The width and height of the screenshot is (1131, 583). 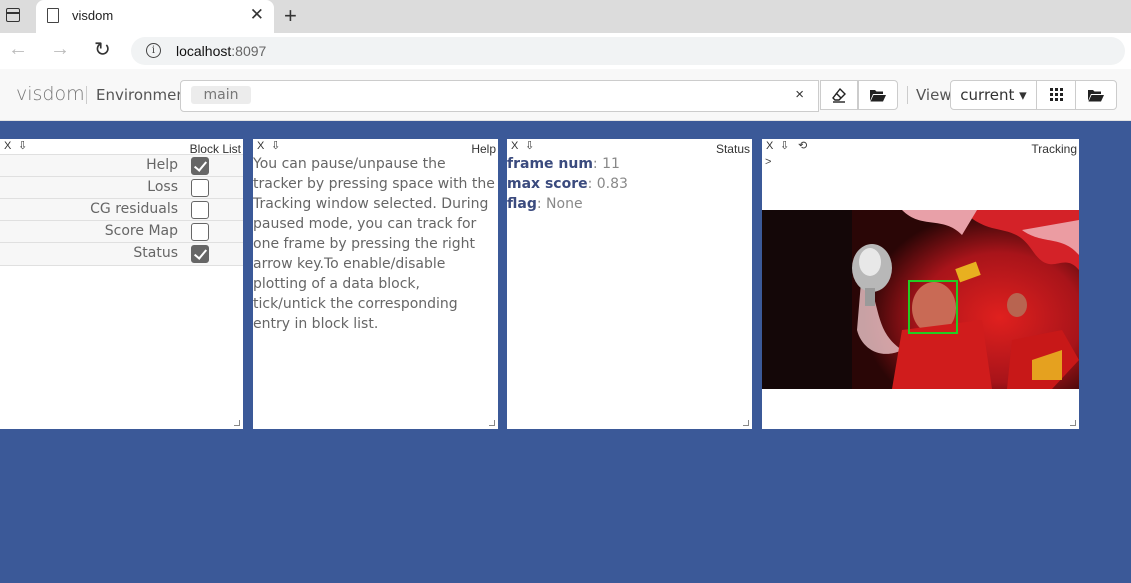 I want to click on block-list-item: Help, so click(x=121, y=165).